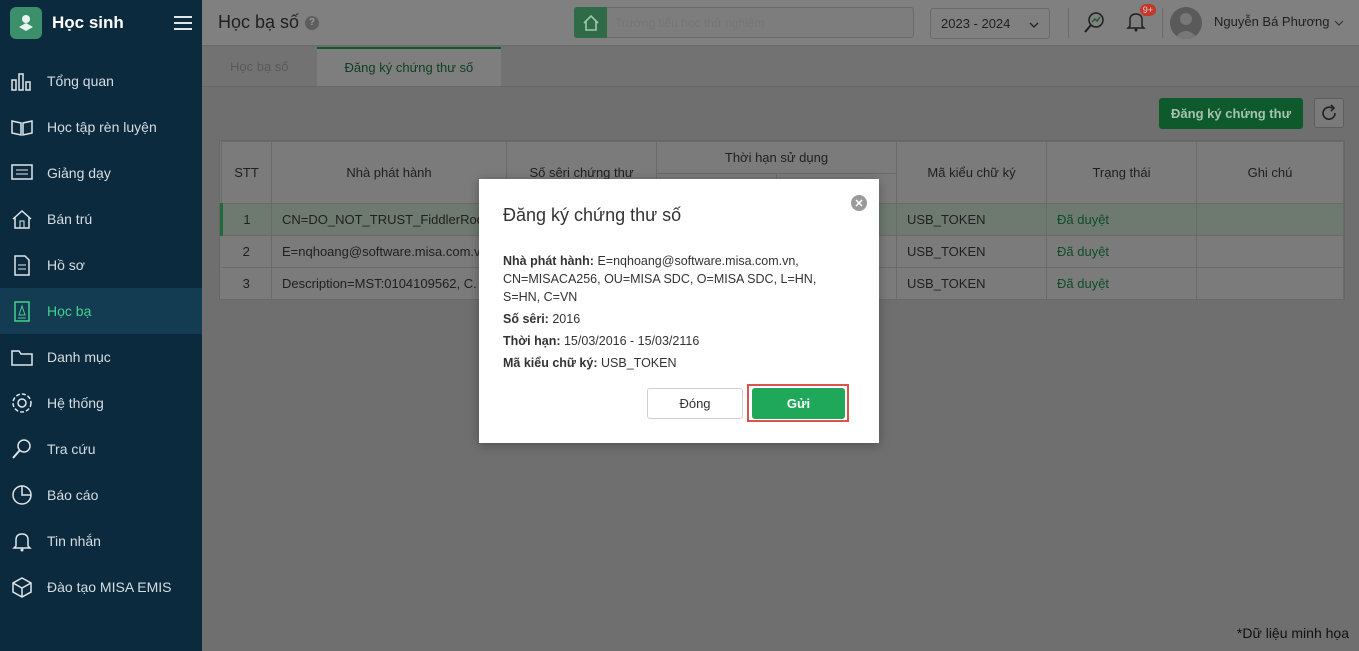 The width and height of the screenshot is (1359, 651). Describe the element at coordinates (74, 541) in the screenshot. I see `sidebar-item-label: Tin nhắn` at that location.